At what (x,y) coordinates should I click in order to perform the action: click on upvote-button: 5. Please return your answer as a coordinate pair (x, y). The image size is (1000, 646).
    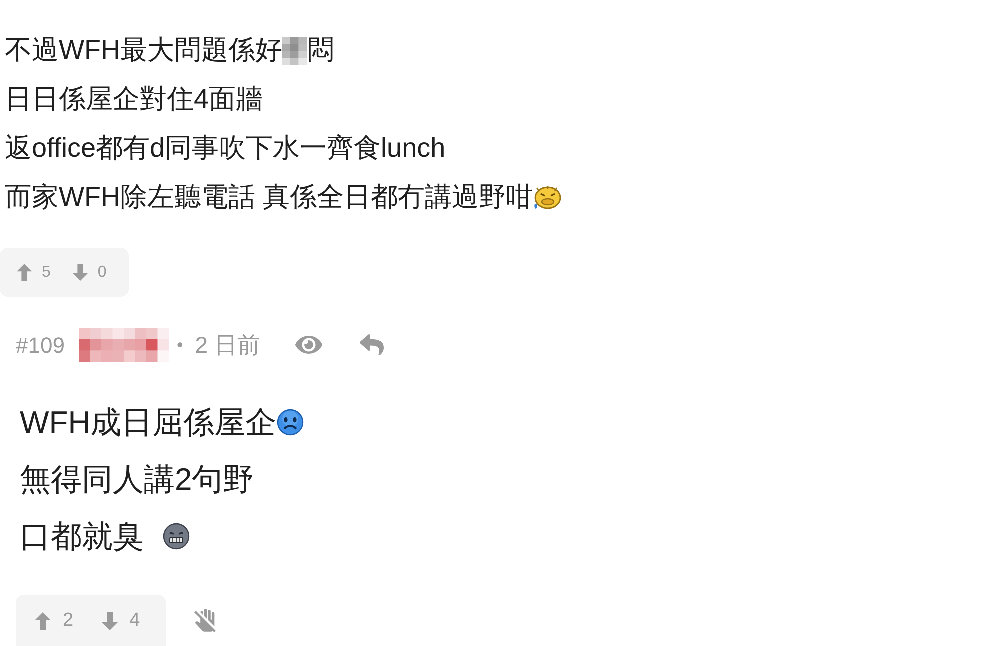
    Looking at the image, I should click on (34, 272).